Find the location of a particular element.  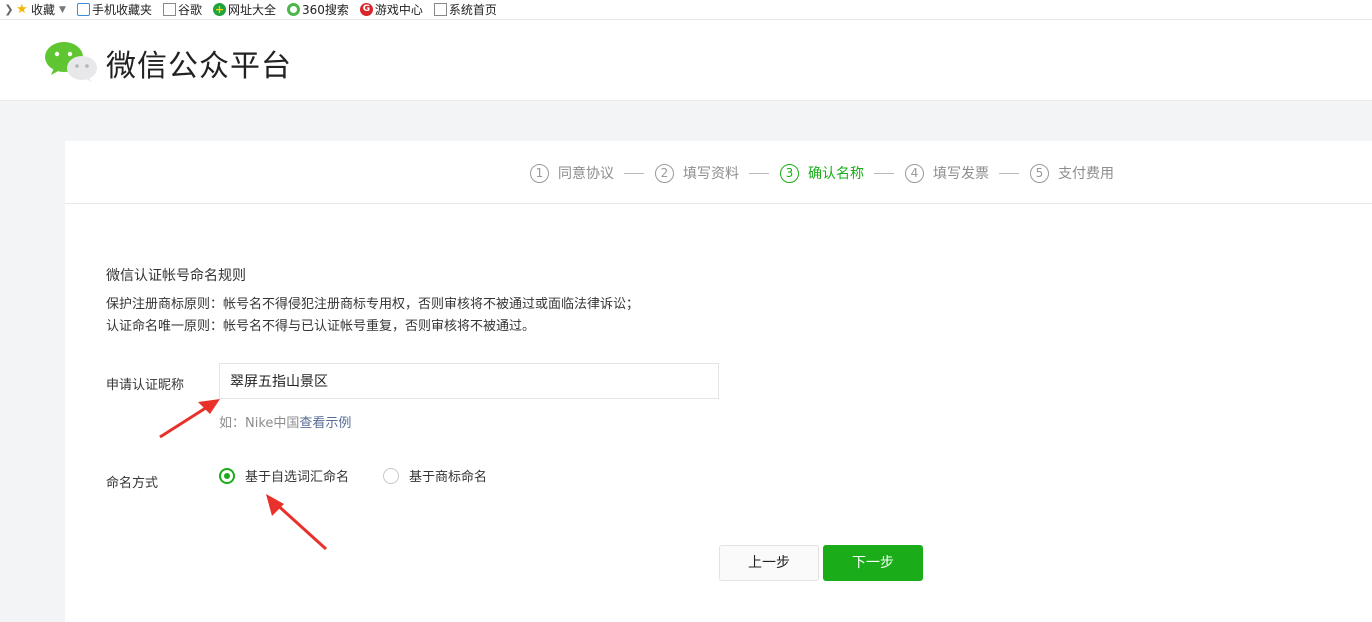

360-icon is located at coordinates (293, 9).